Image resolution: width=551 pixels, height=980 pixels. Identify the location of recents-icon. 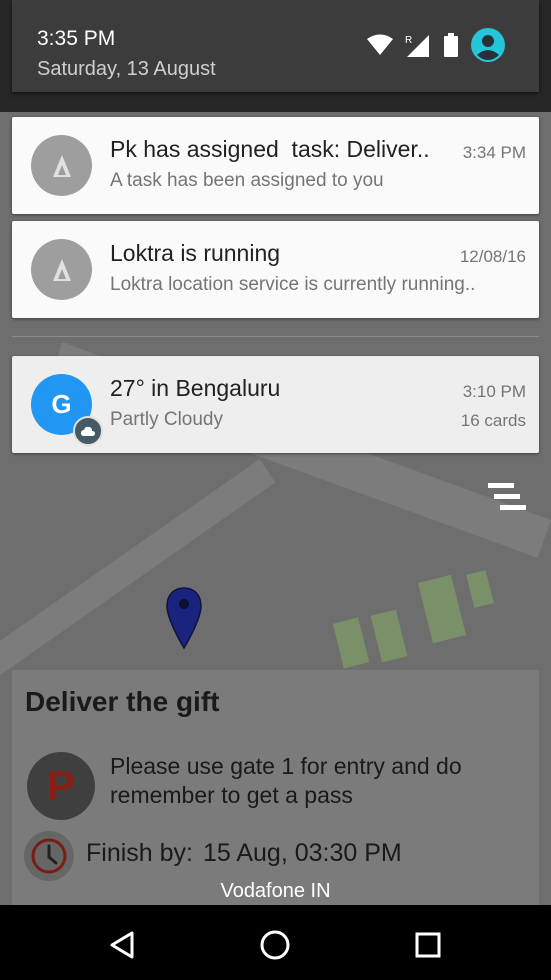
(428, 945).